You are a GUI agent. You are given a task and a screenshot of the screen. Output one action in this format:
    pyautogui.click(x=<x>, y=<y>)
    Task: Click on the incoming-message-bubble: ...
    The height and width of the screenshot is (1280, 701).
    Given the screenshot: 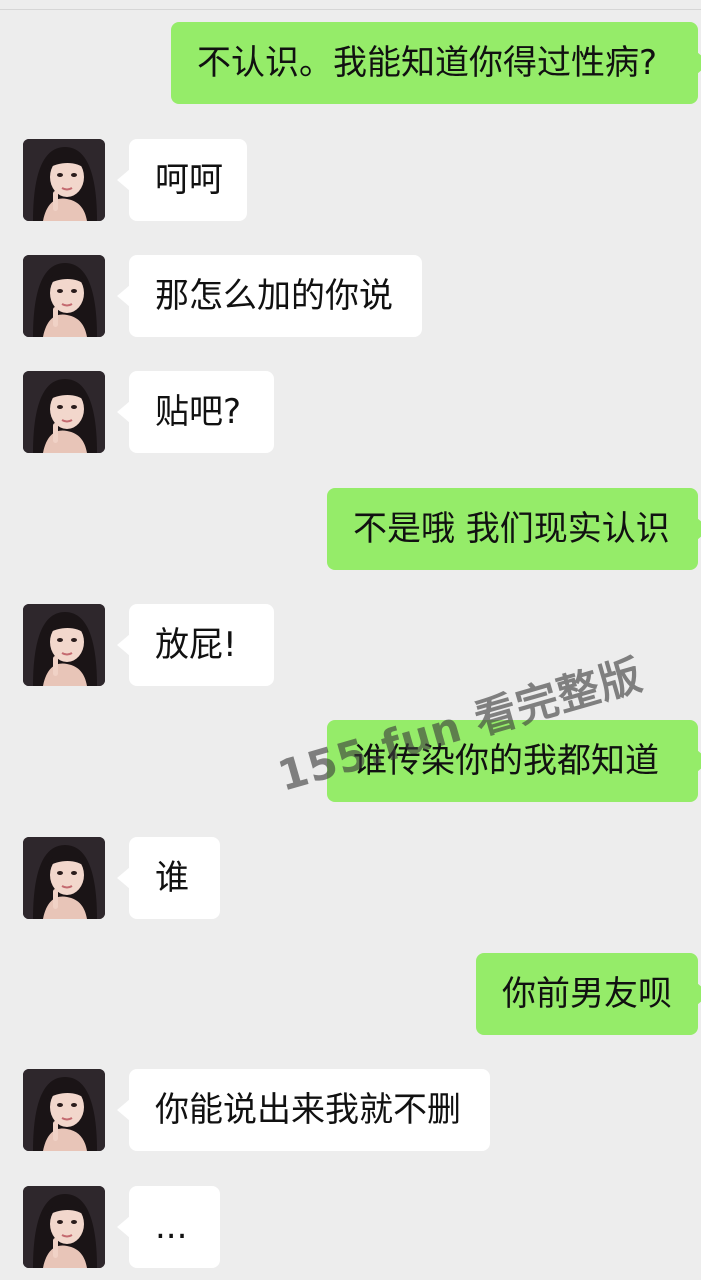 What is the action you would take?
    pyautogui.click(x=168, y=1227)
    